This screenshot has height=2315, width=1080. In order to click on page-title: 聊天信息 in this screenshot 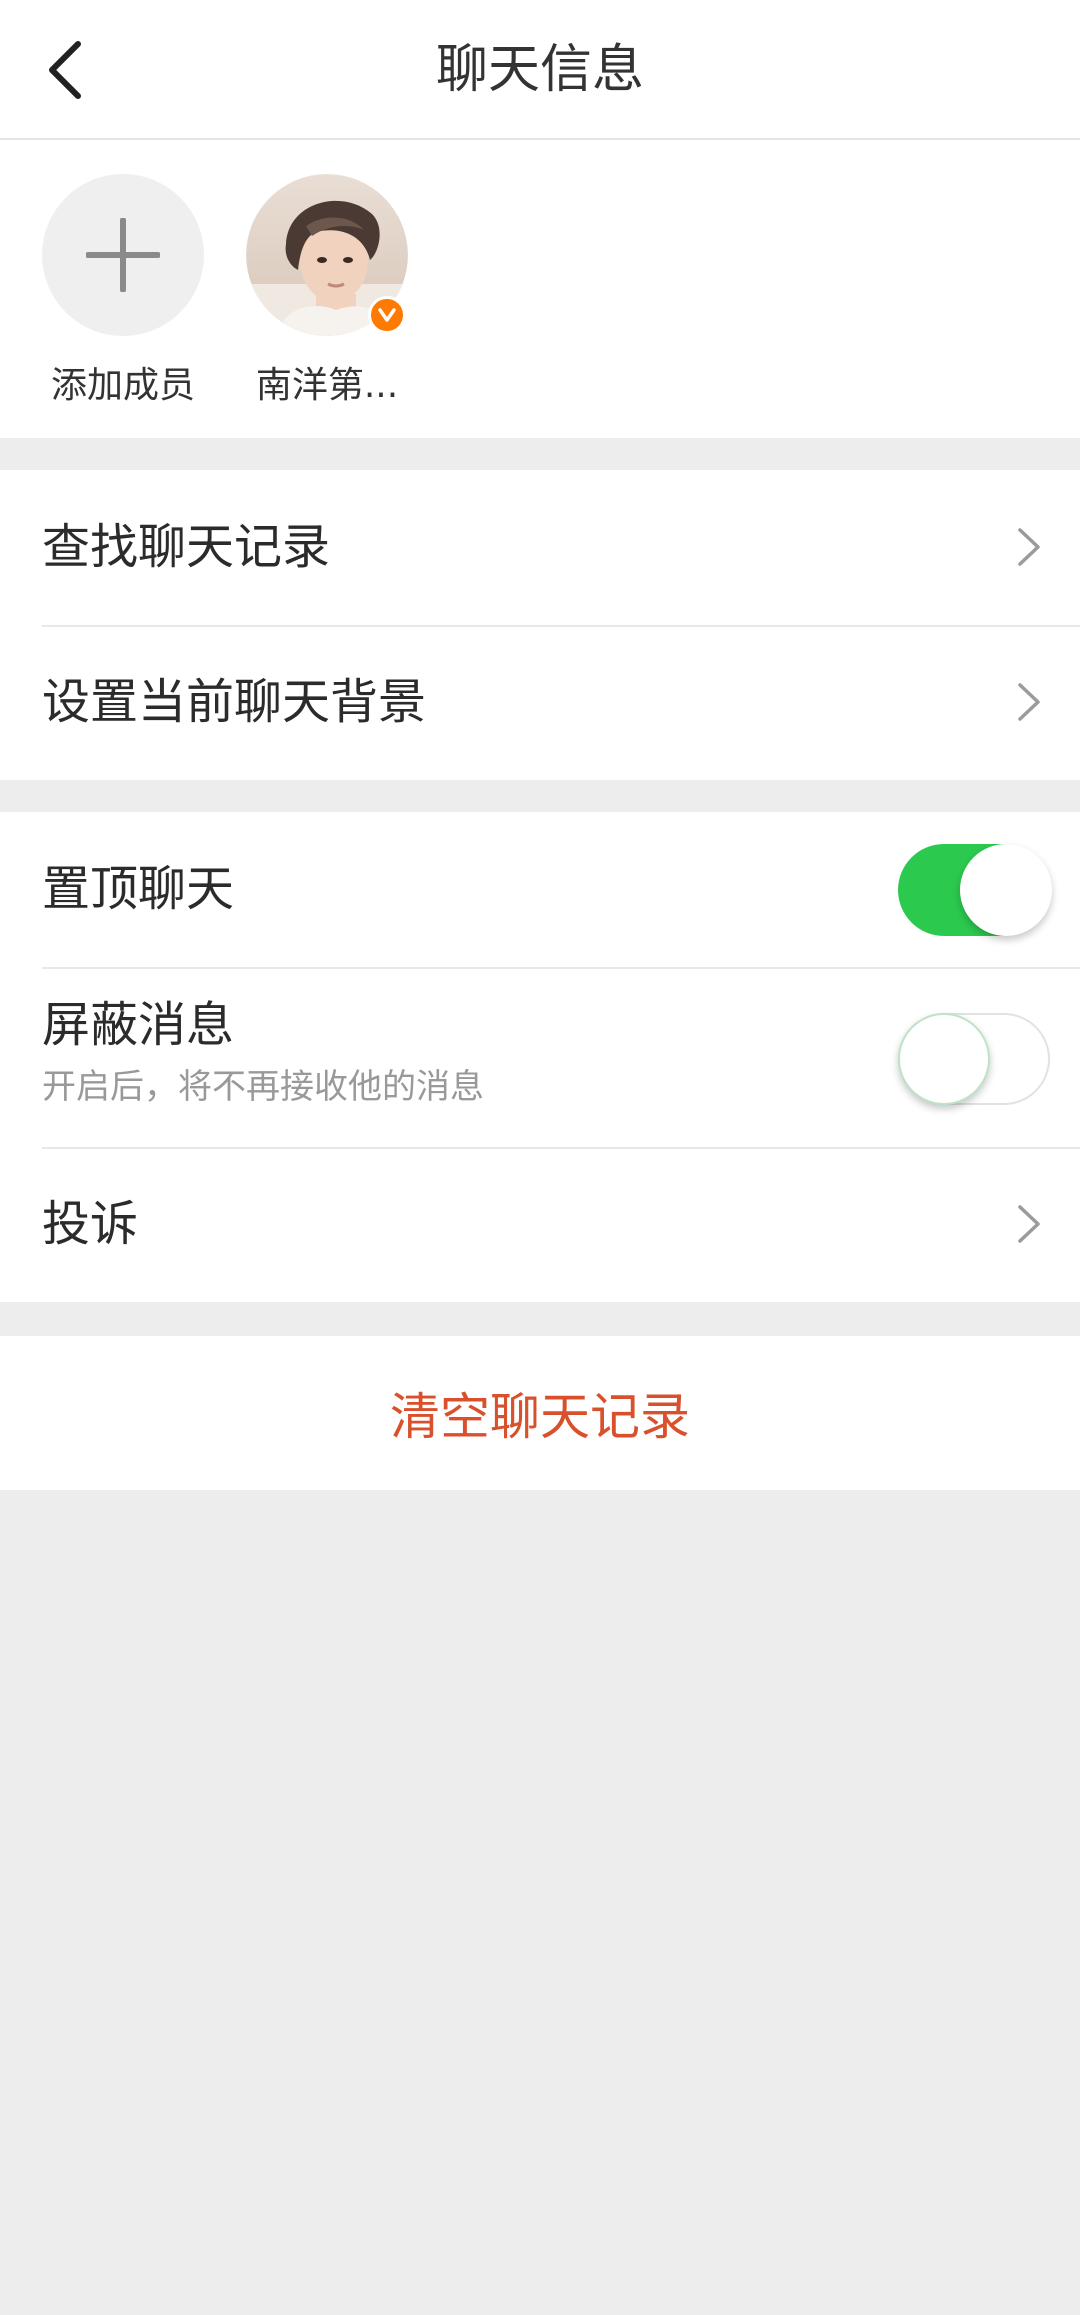, I will do `click(539, 70)`.